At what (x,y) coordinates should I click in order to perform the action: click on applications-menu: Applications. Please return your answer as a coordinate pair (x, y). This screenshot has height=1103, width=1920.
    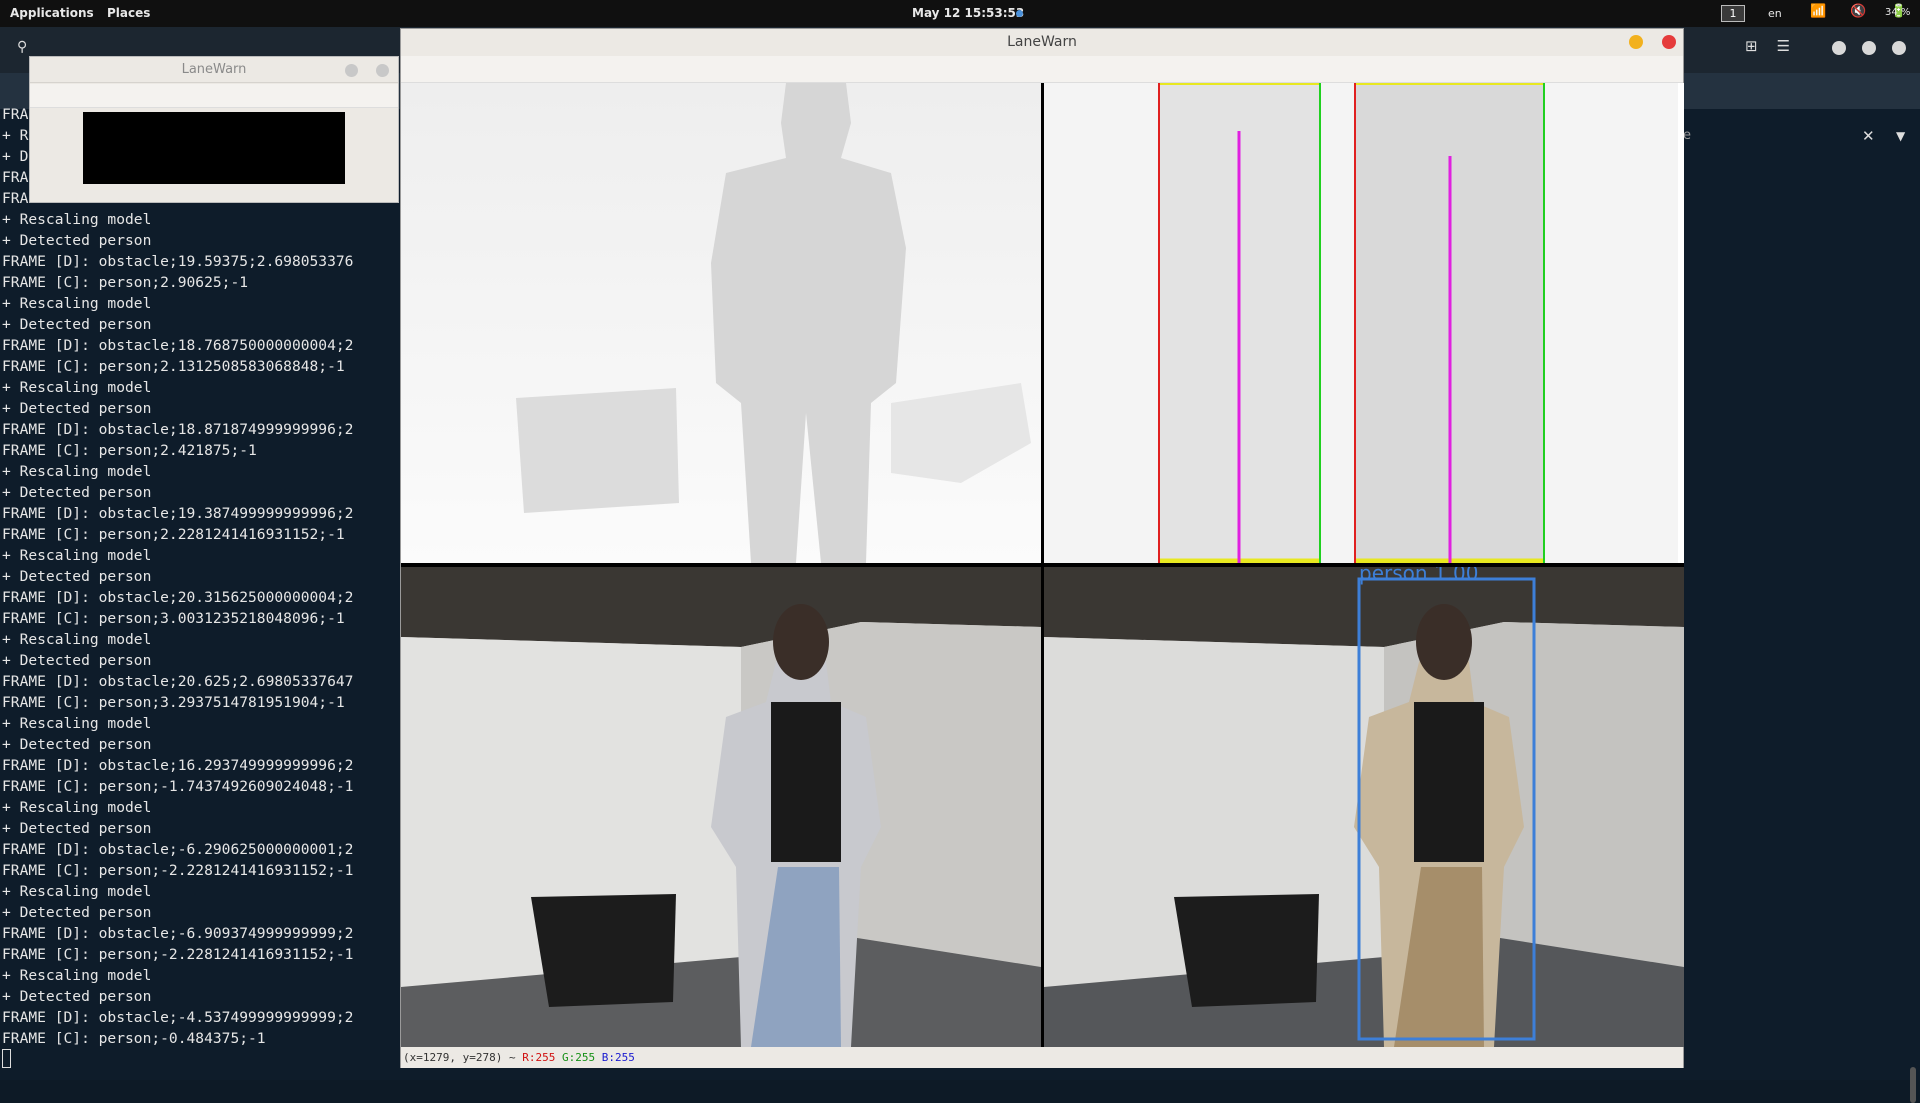
    Looking at the image, I should click on (52, 13).